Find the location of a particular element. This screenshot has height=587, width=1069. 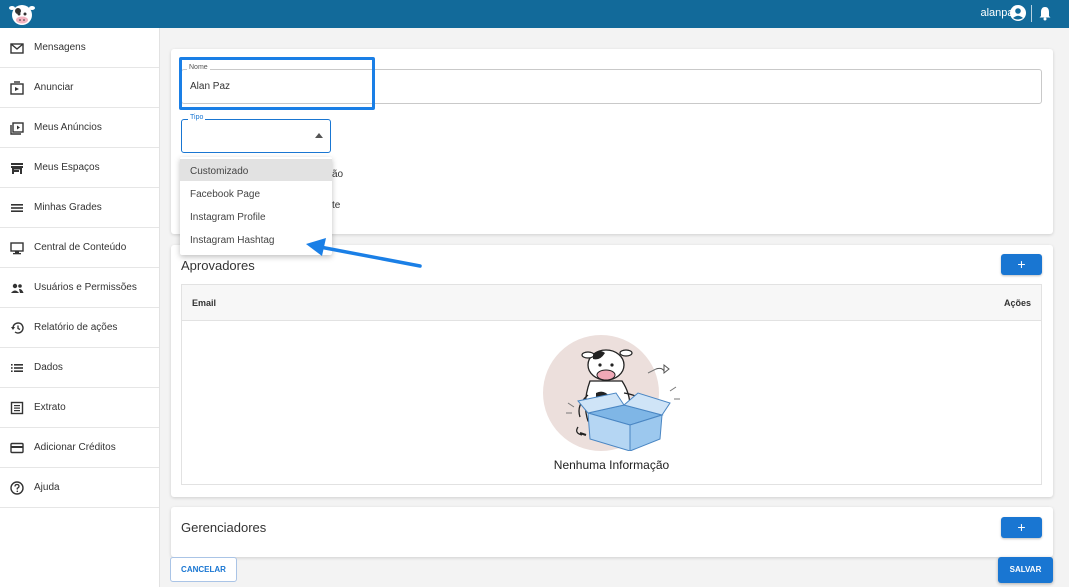

sidebar-item-anunciar: Anunciar is located at coordinates (79, 88).